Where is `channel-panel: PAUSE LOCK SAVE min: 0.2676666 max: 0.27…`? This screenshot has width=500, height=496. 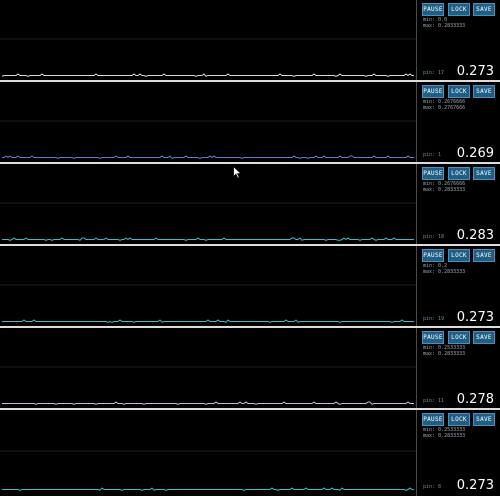 channel-panel: PAUSE LOCK SAVE min: 0.2676666 max: 0.27… is located at coordinates (458, 123).